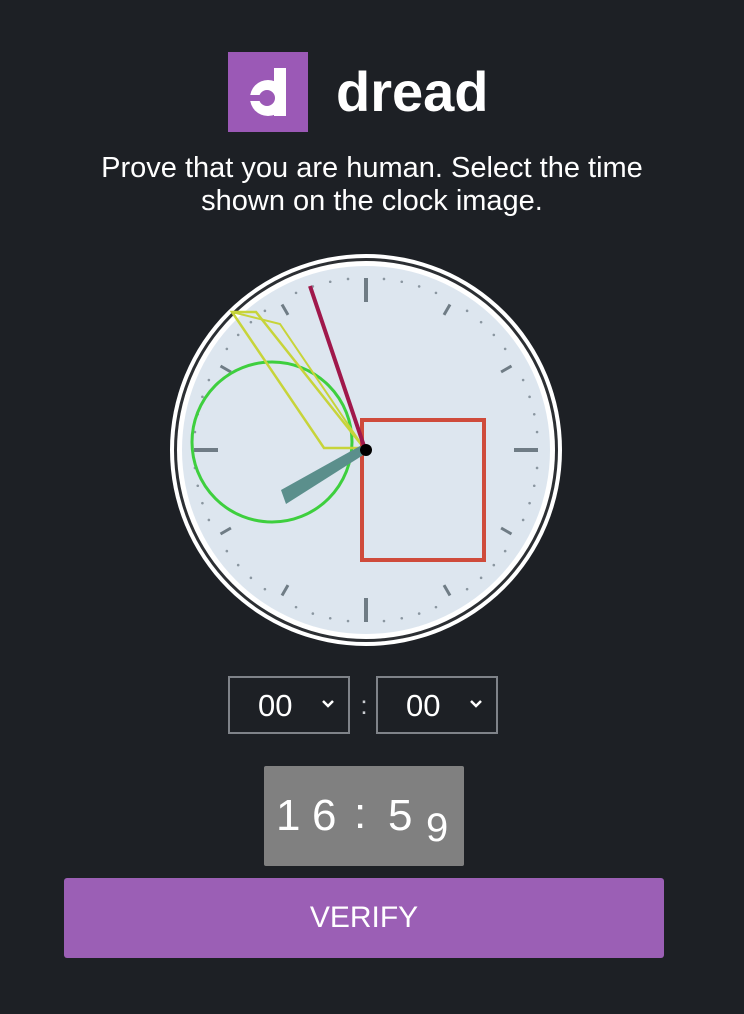 Image resolution: width=744 pixels, height=1014 pixels. I want to click on captcha-char: 6, so click(324, 815).